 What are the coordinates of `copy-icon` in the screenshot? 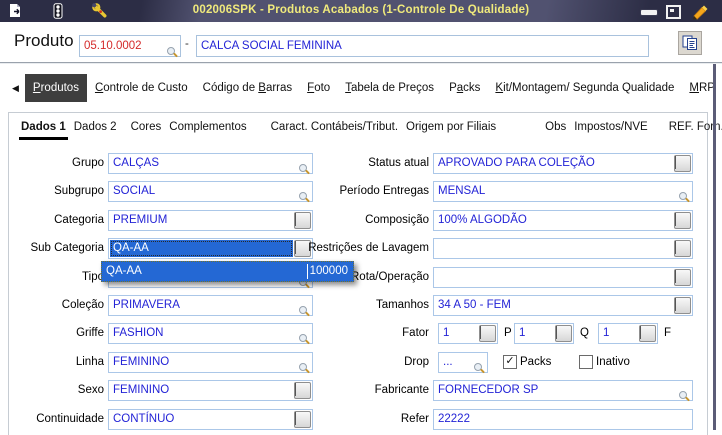 It's located at (689, 42).